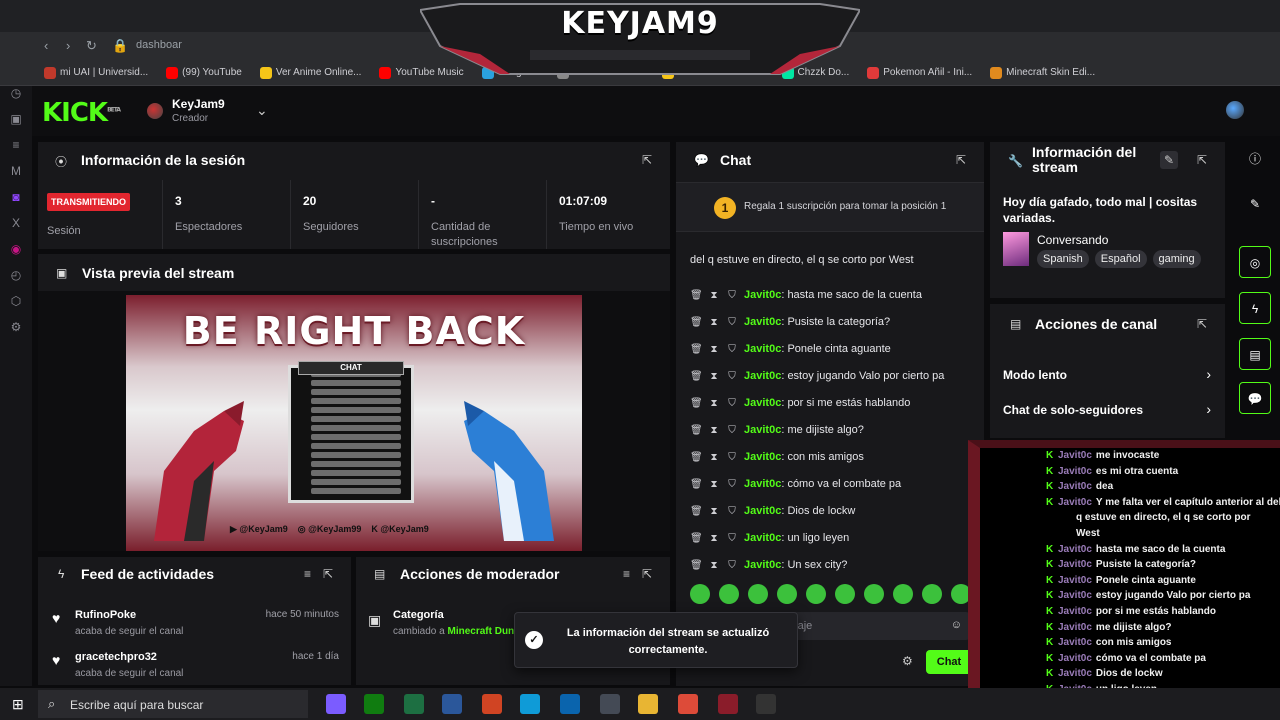  What do you see at coordinates (204, 72) in the screenshot?
I see `bookmark-item: (99) YouTube` at bounding box center [204, 72].